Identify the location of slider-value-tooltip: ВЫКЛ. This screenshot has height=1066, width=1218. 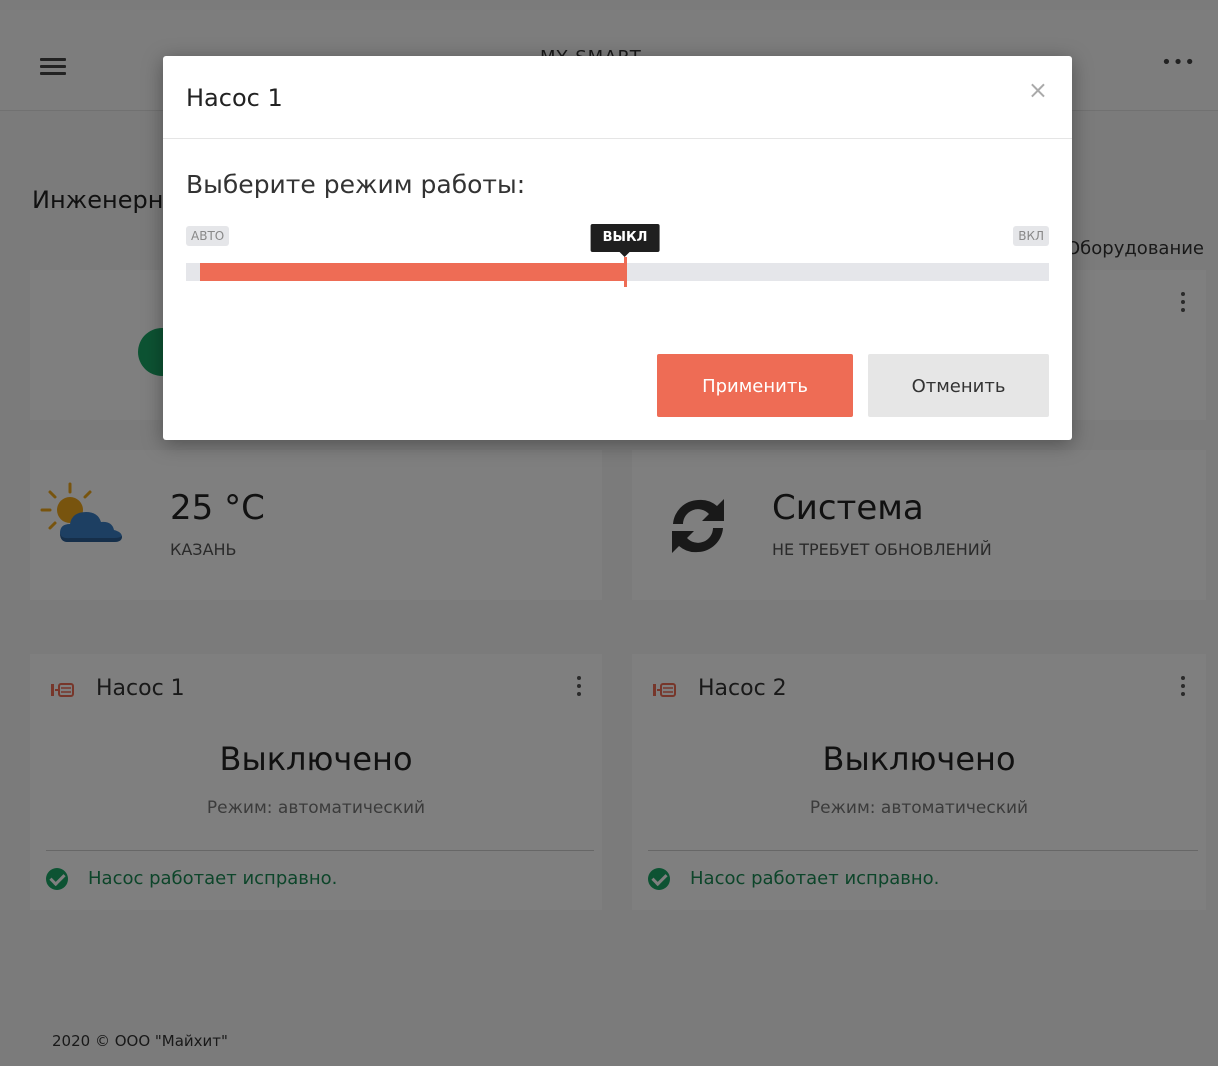
(625, 240).